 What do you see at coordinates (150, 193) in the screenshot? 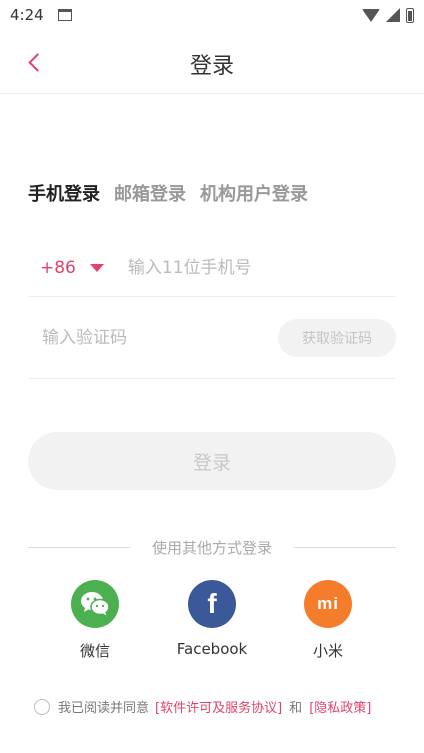
I see `tab-email-login: 邮箱登录` at bounding box center [150, 193].